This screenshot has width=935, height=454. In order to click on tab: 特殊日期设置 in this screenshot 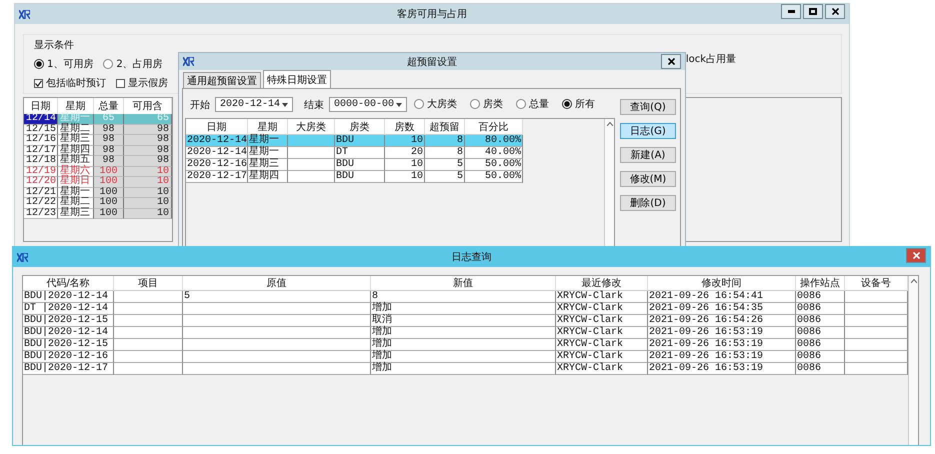, I will do `click(297, 79)`.